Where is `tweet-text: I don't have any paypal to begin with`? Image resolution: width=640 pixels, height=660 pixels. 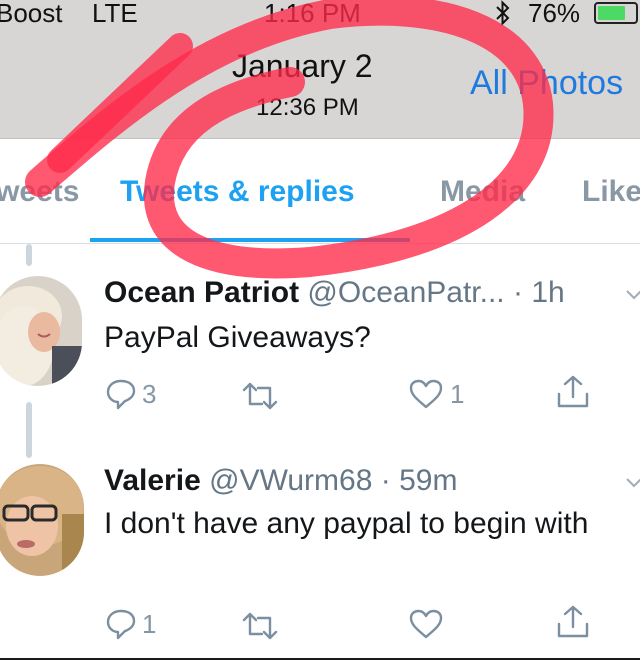 tweet-text: I don't have any paypal to begin with is located at coordinates (346, 523).